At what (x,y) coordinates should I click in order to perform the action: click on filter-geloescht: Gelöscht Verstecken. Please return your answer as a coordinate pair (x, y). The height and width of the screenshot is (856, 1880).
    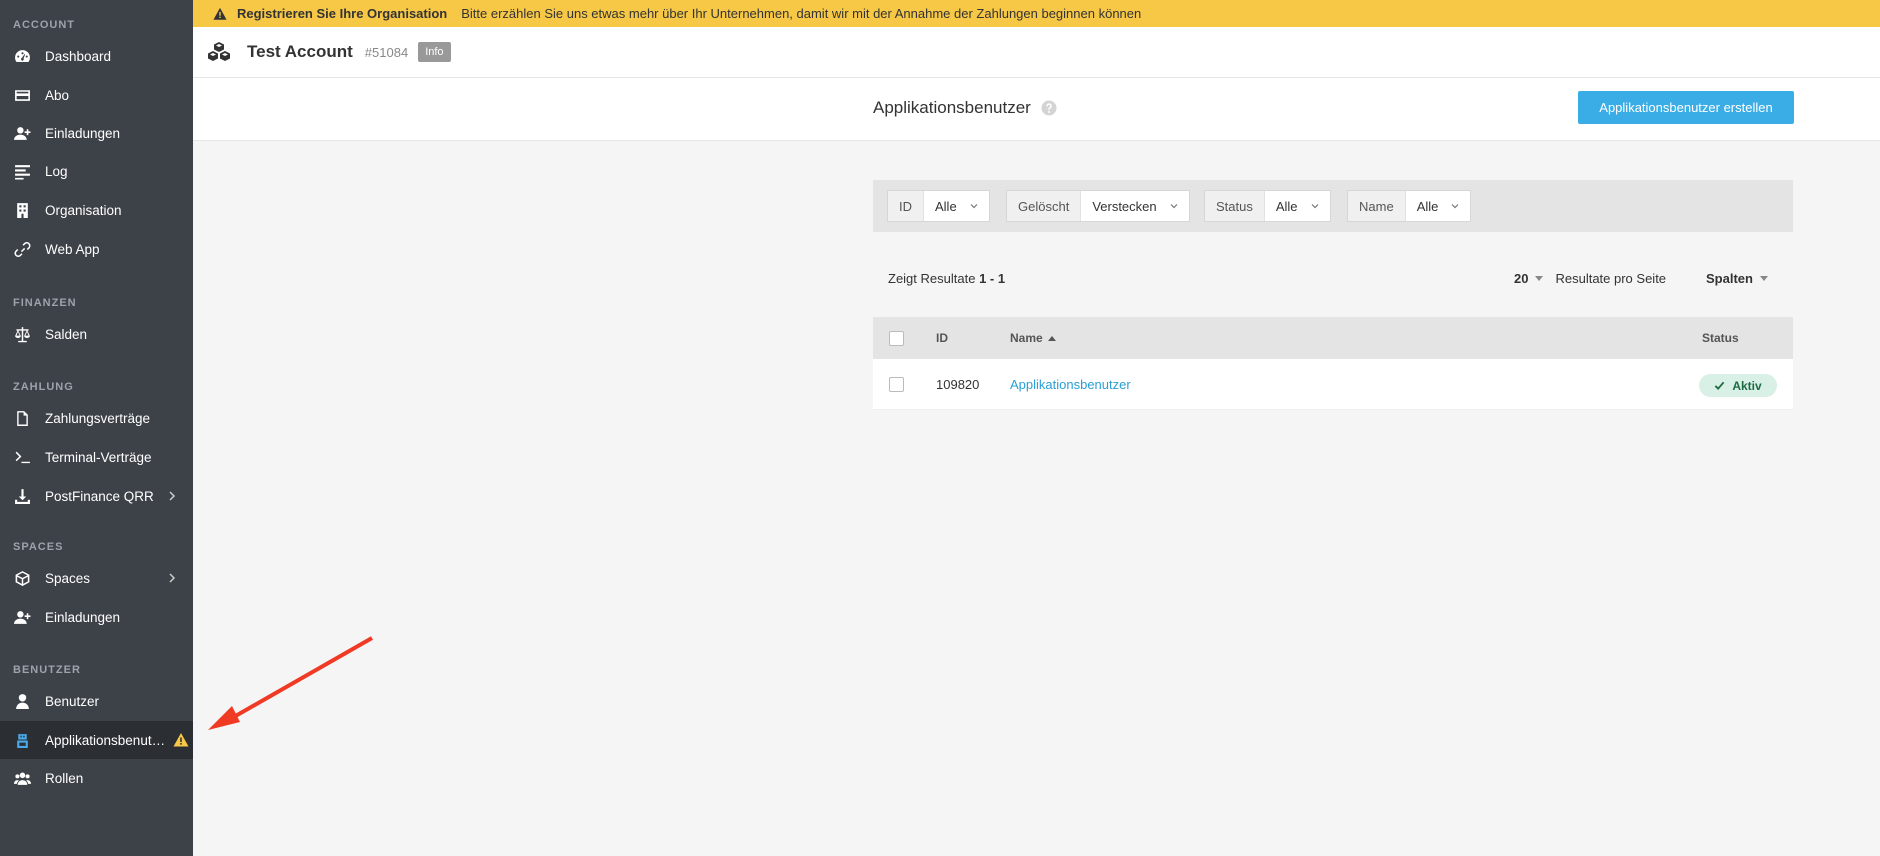
    Looking at the image, I should click on (1098, 206).